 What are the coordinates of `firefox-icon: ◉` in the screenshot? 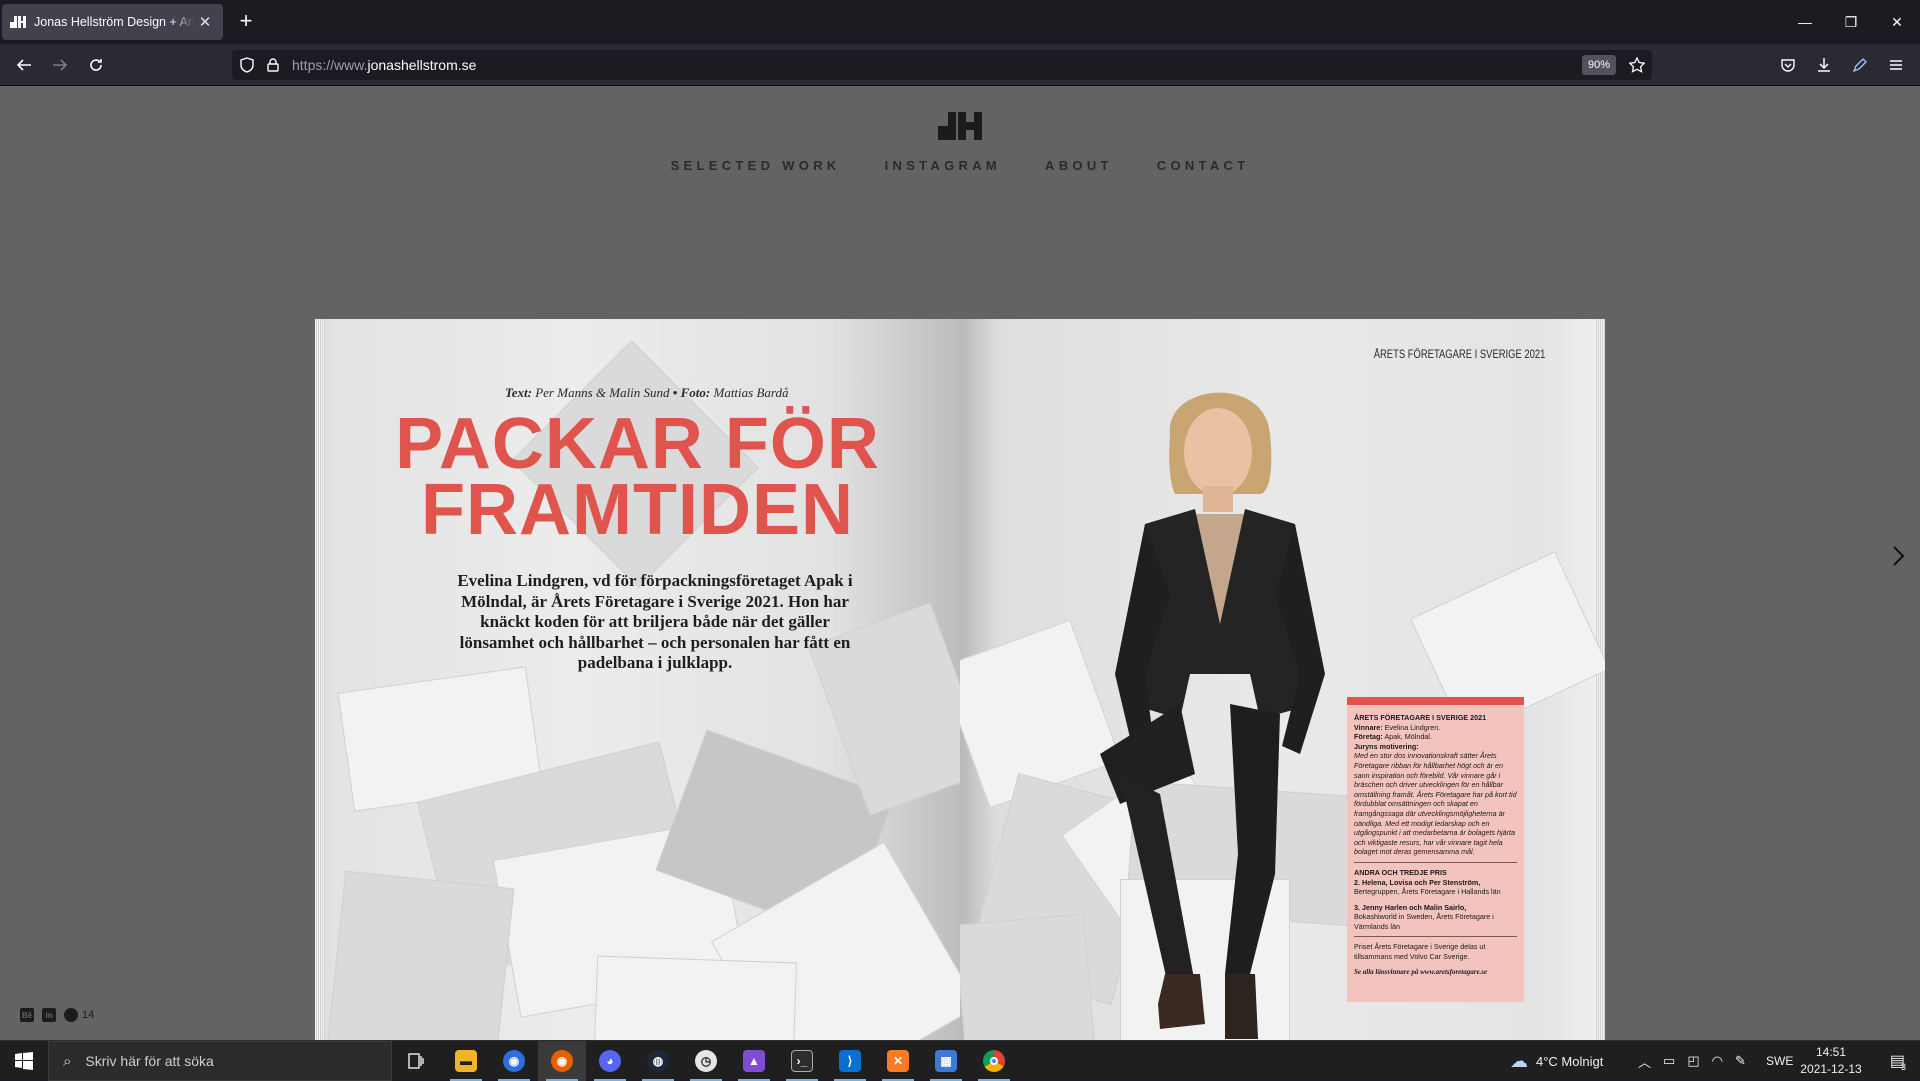 It's located at (562, 1061).